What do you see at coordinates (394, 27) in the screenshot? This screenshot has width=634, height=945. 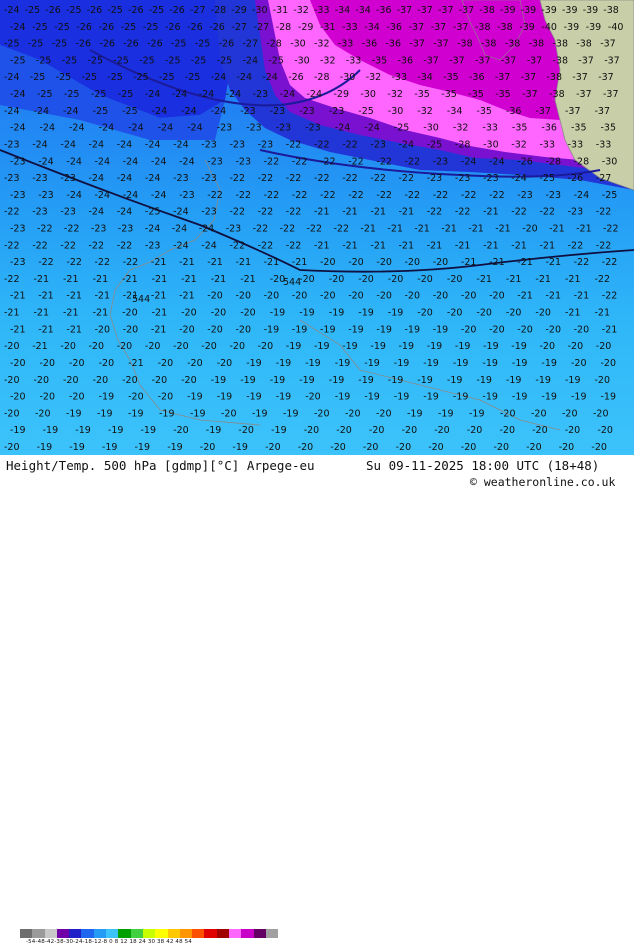 I see `temperature-label: -36` at bounding box center [394, 27].